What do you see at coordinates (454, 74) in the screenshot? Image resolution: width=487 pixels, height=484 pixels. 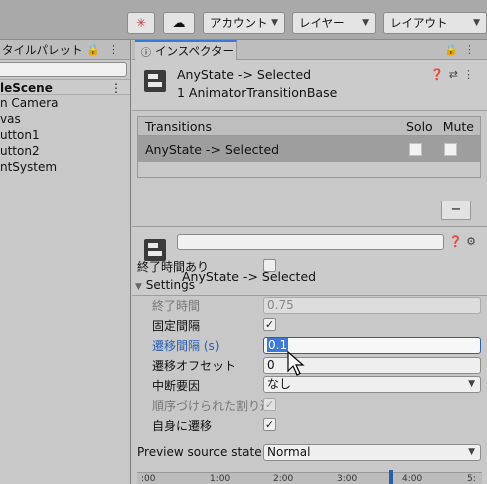 I see `header-icons: ❓⇄⋮` at bounding box center [454, 74].